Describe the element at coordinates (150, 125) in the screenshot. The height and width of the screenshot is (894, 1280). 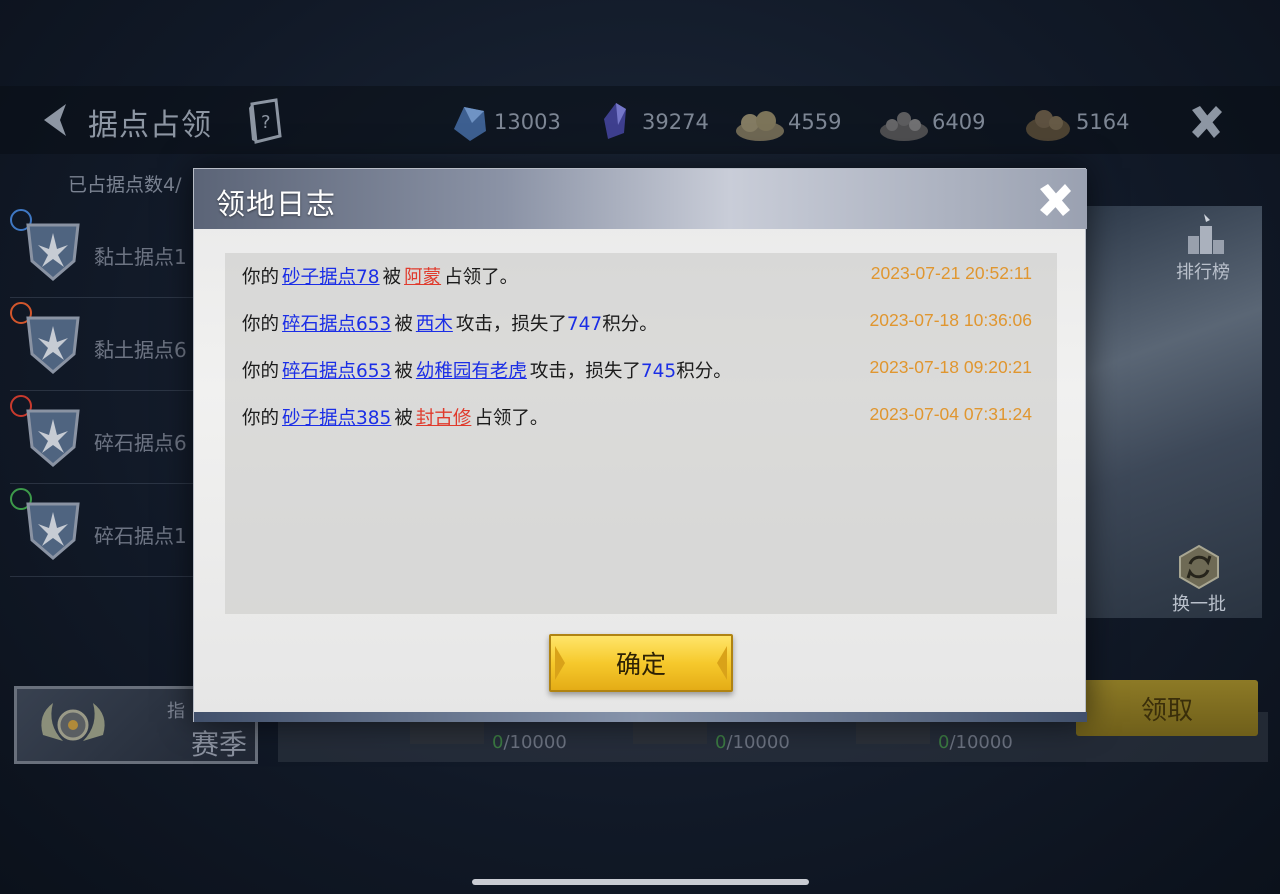
I see `page-title: 据点占领` at that location.